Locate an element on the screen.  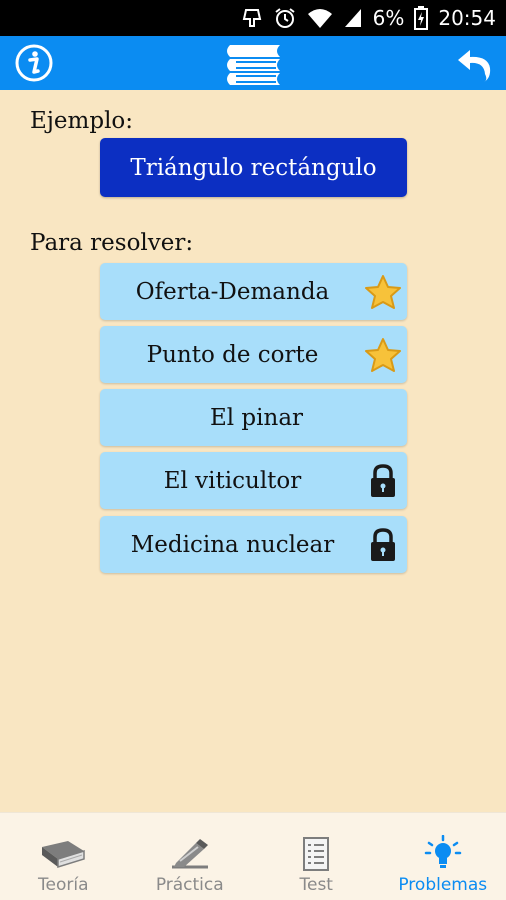
signal-icon is located at coordinates (353, 18).